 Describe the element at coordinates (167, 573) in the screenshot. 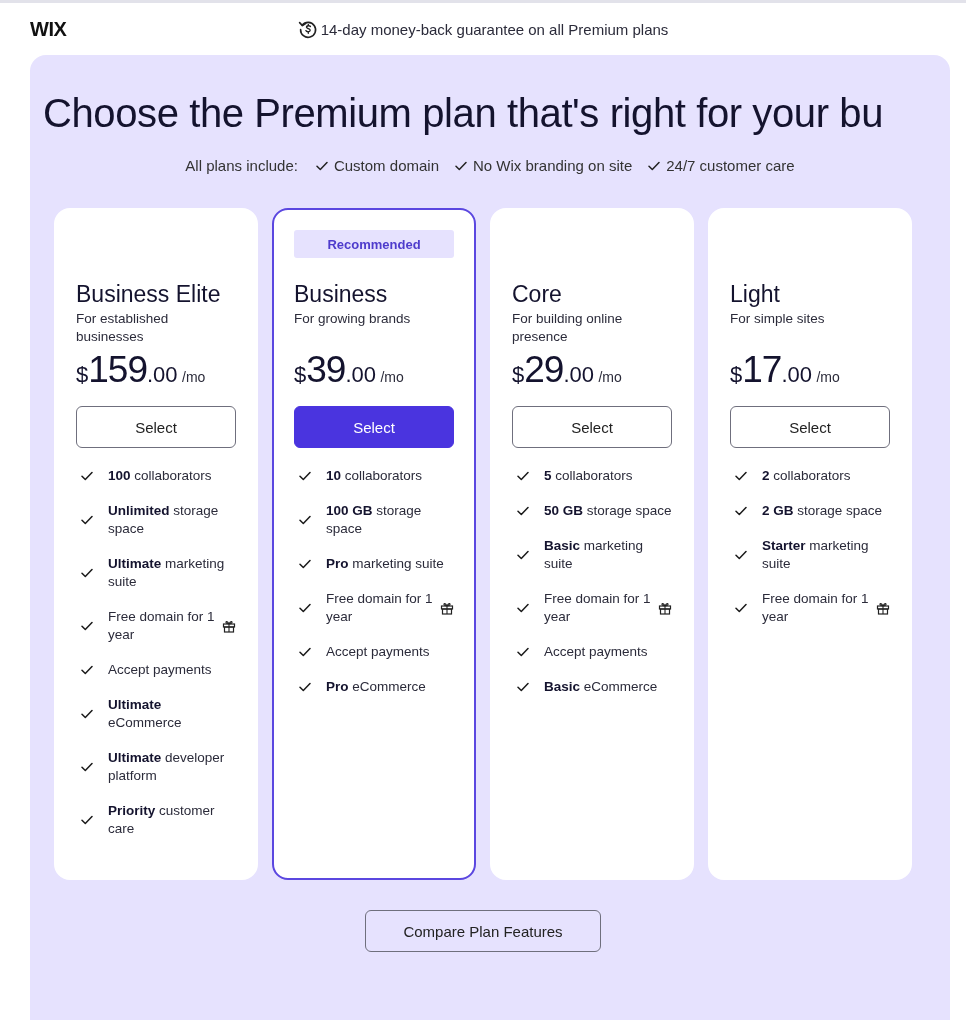

I see `plan-feature: Ultimate marketing suite` at that location.